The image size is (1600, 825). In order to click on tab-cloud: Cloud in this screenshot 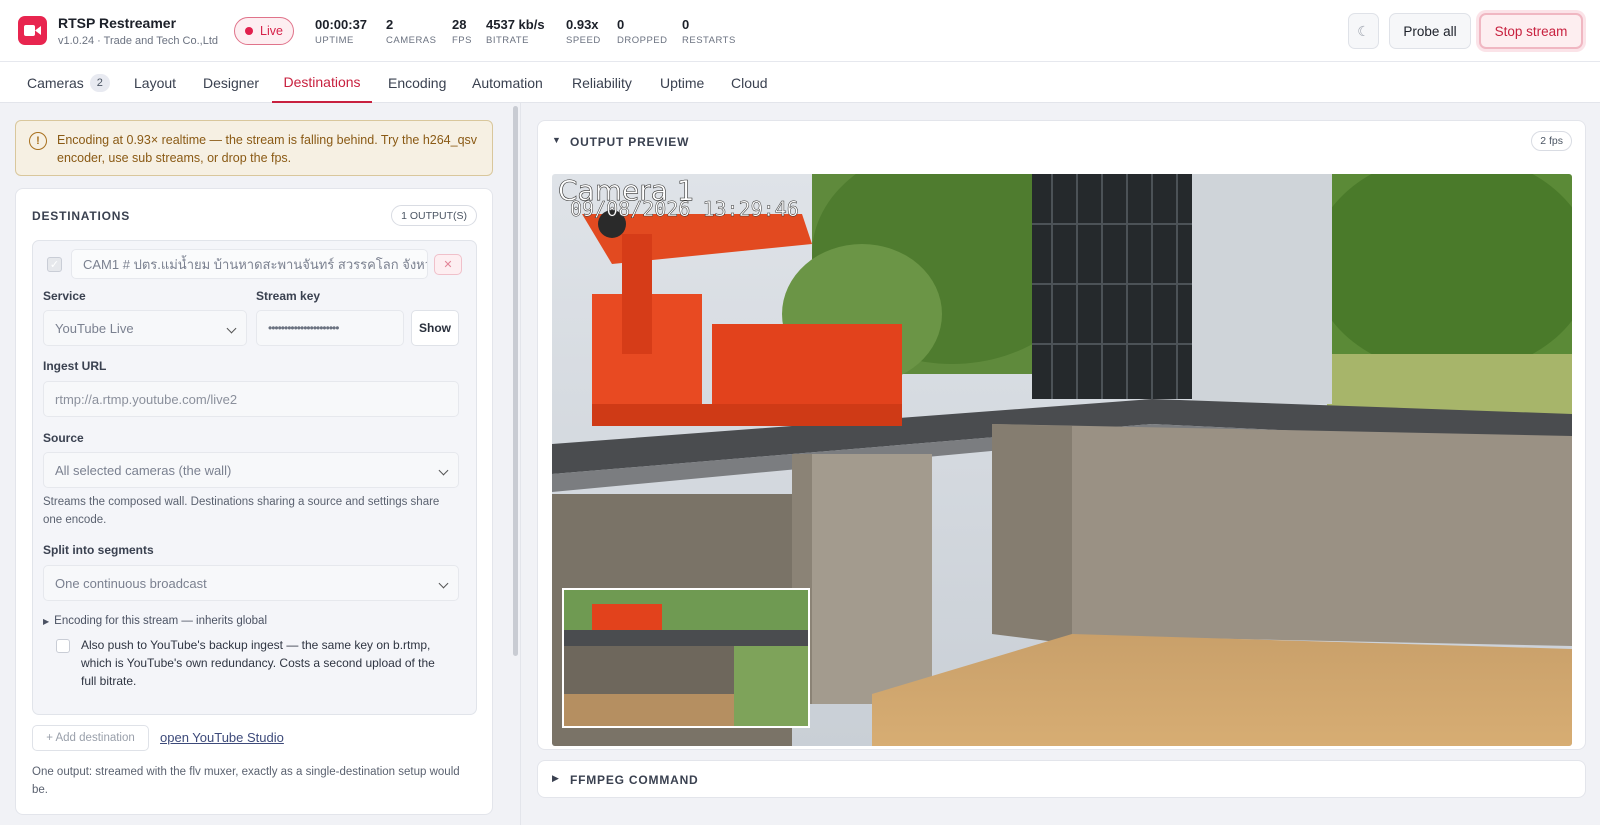, I will do `click(749, 82)`.